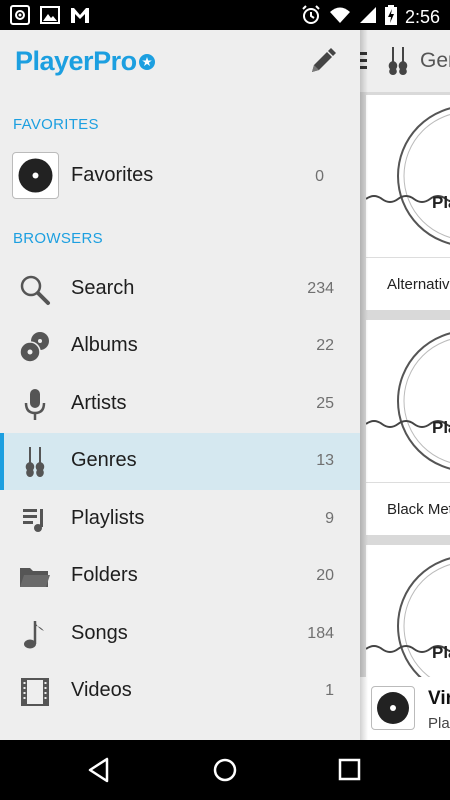  Describe the element at coordinates (439, 698) in the screenshot. I see `mini-player-title: Vir` at that location.